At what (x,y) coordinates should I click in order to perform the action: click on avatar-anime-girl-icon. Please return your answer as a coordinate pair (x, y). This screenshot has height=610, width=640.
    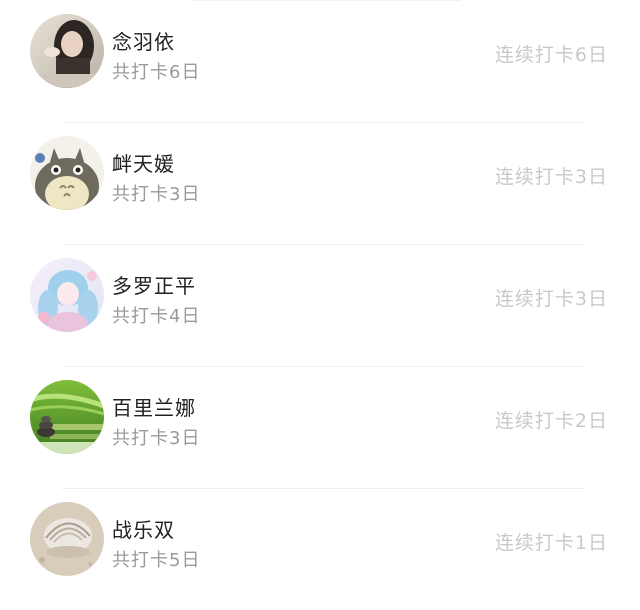
    Looking at the image, I should click on (67, 295).